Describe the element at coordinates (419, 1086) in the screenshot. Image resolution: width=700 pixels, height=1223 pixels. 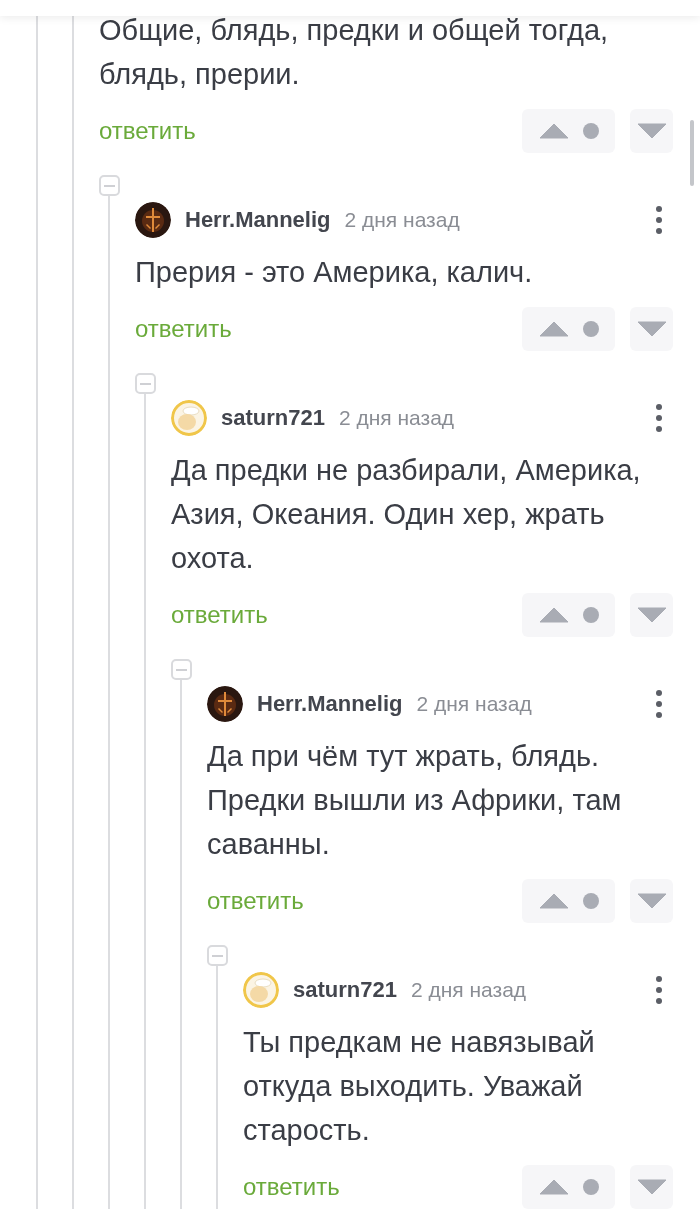
I see `comment-text: Ты предкам не навязывай откуда выходить. Уважай старость.` at that location.